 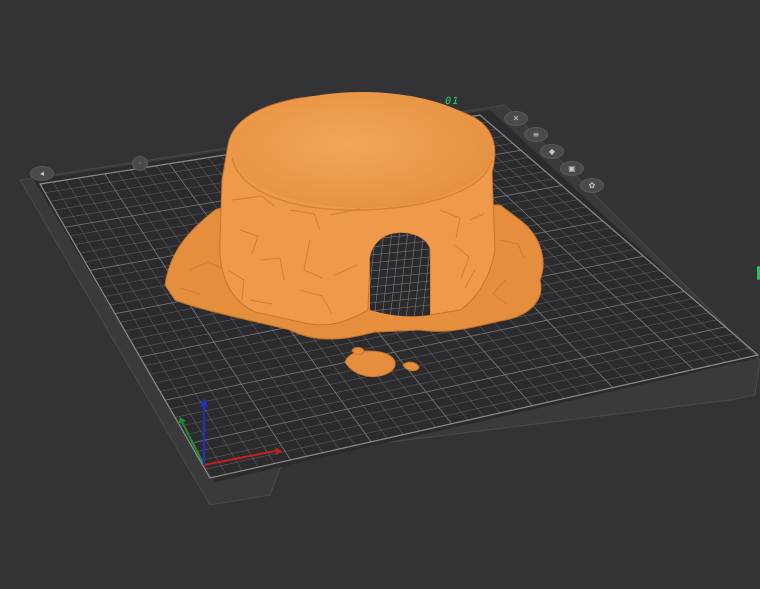 I want to click on plate-control-button: ✕, so click(x=516, y=118).